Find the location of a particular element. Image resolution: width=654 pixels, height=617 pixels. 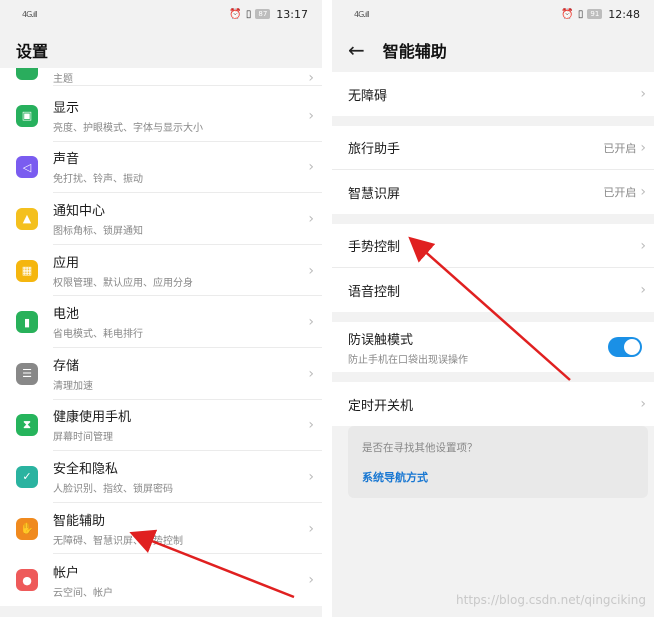

item-label-wrap: 语音控制 is located at coordinates (494, 290).